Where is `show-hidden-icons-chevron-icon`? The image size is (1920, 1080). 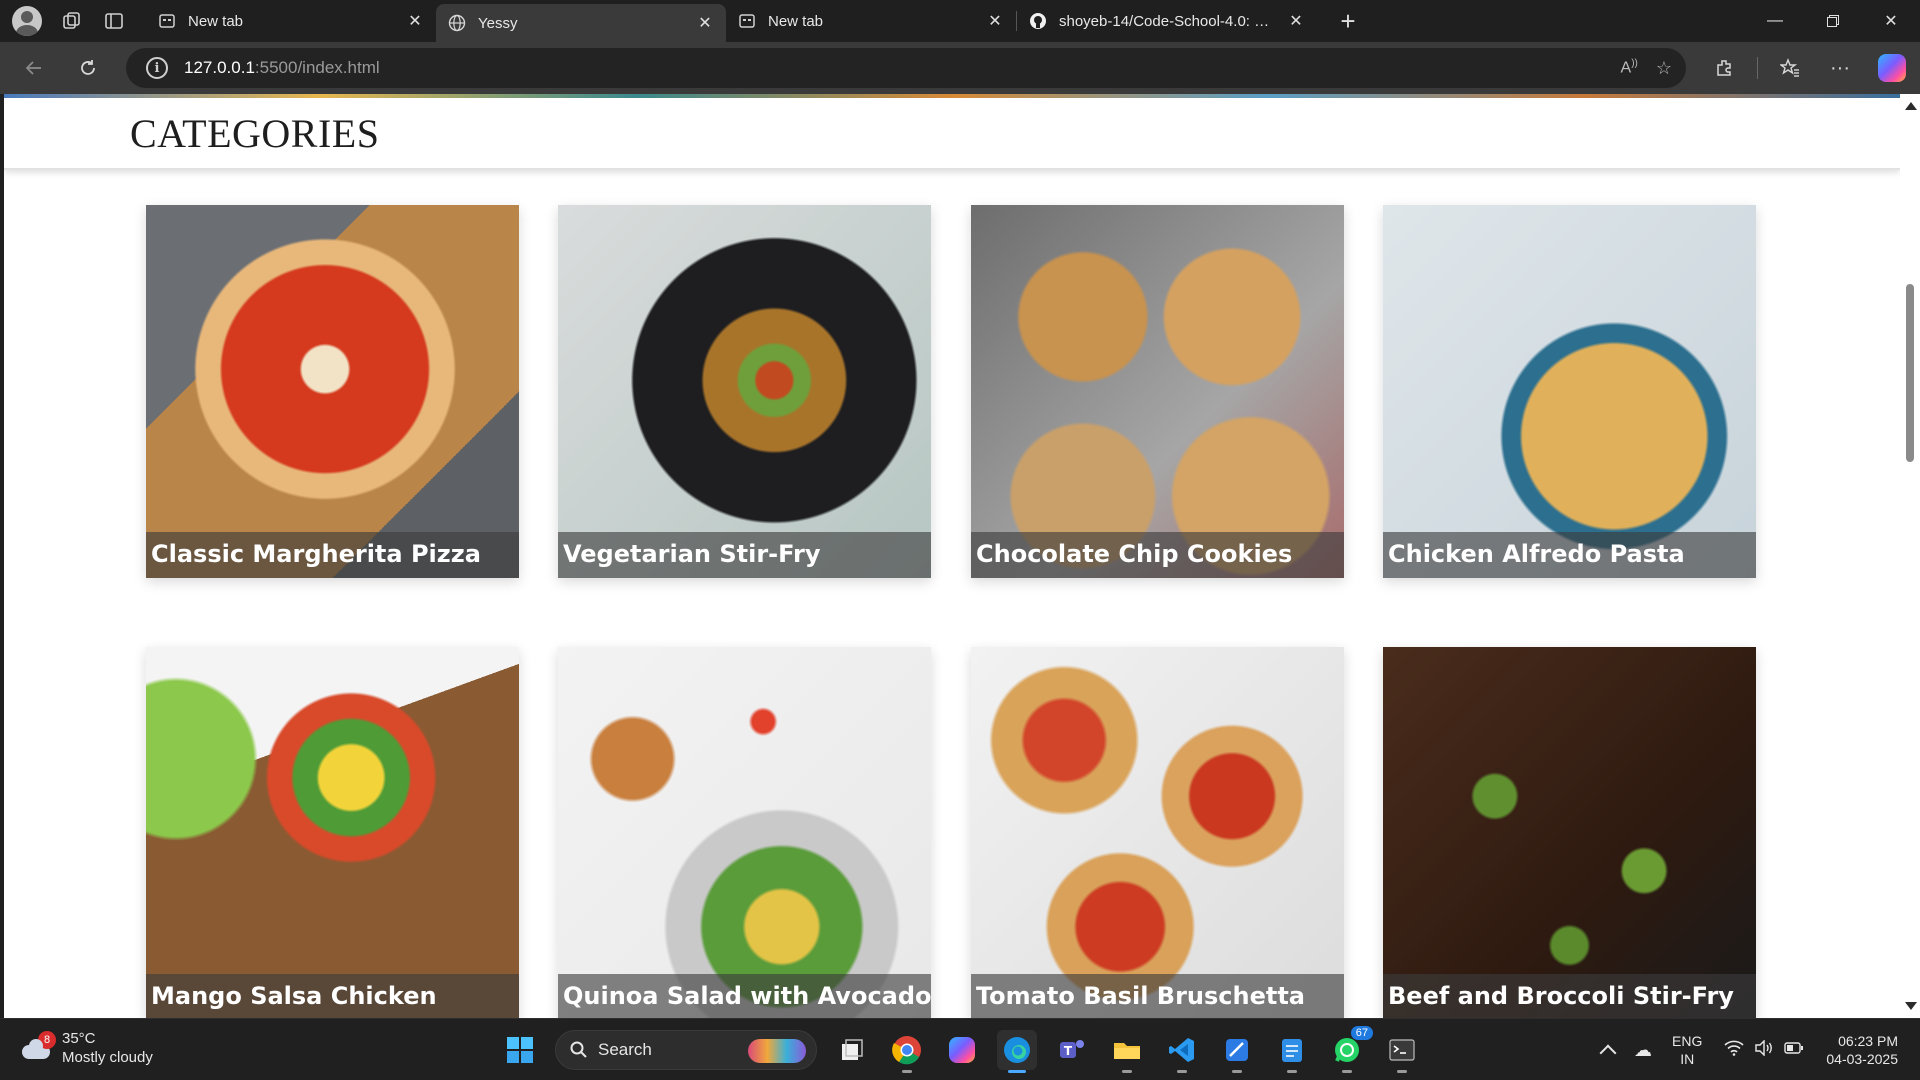 show-hidden-icons-chevron-icon is located at coordinates (1608, 1053).